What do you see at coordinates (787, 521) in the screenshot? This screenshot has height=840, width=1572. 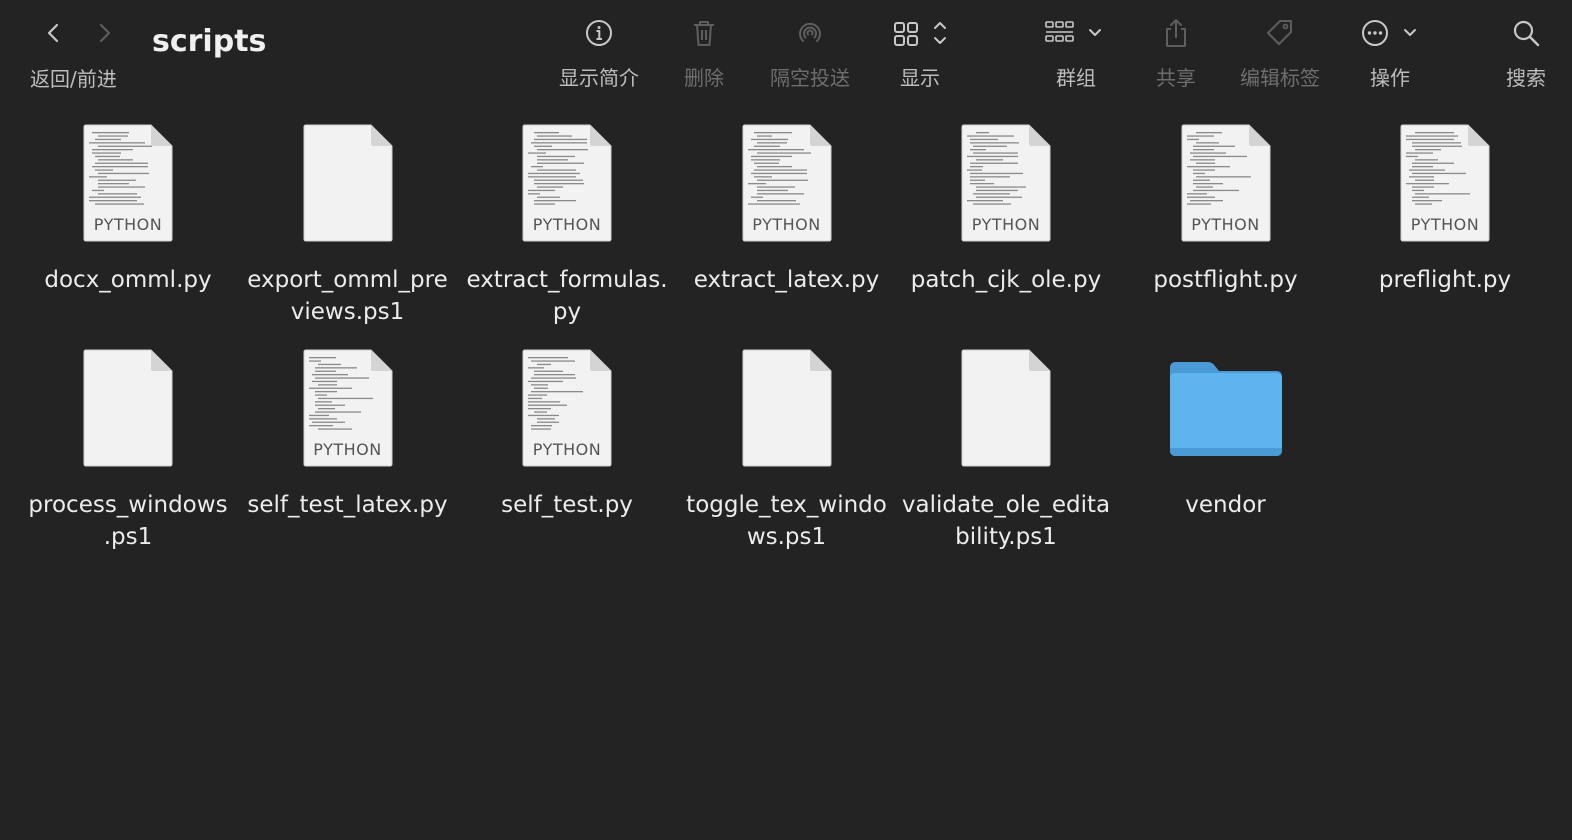 I see `file-name: toggle_tex_windo ws.ps1` at bounding box center [787, 521].